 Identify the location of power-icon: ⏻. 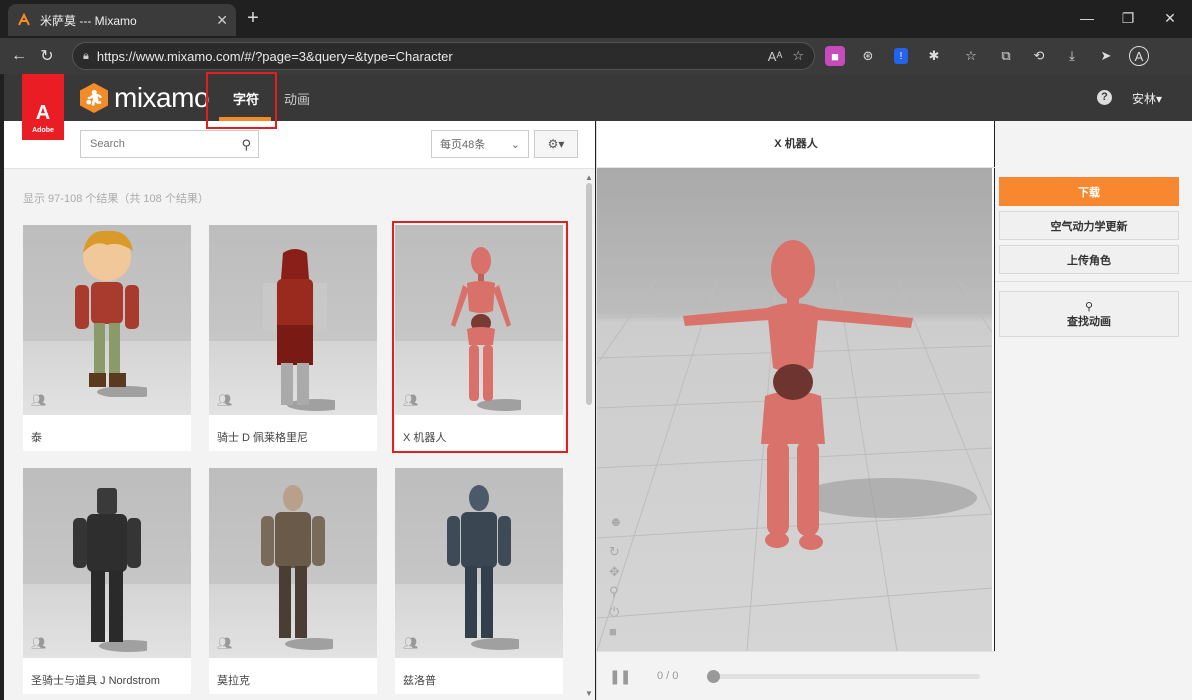
(614, 612).